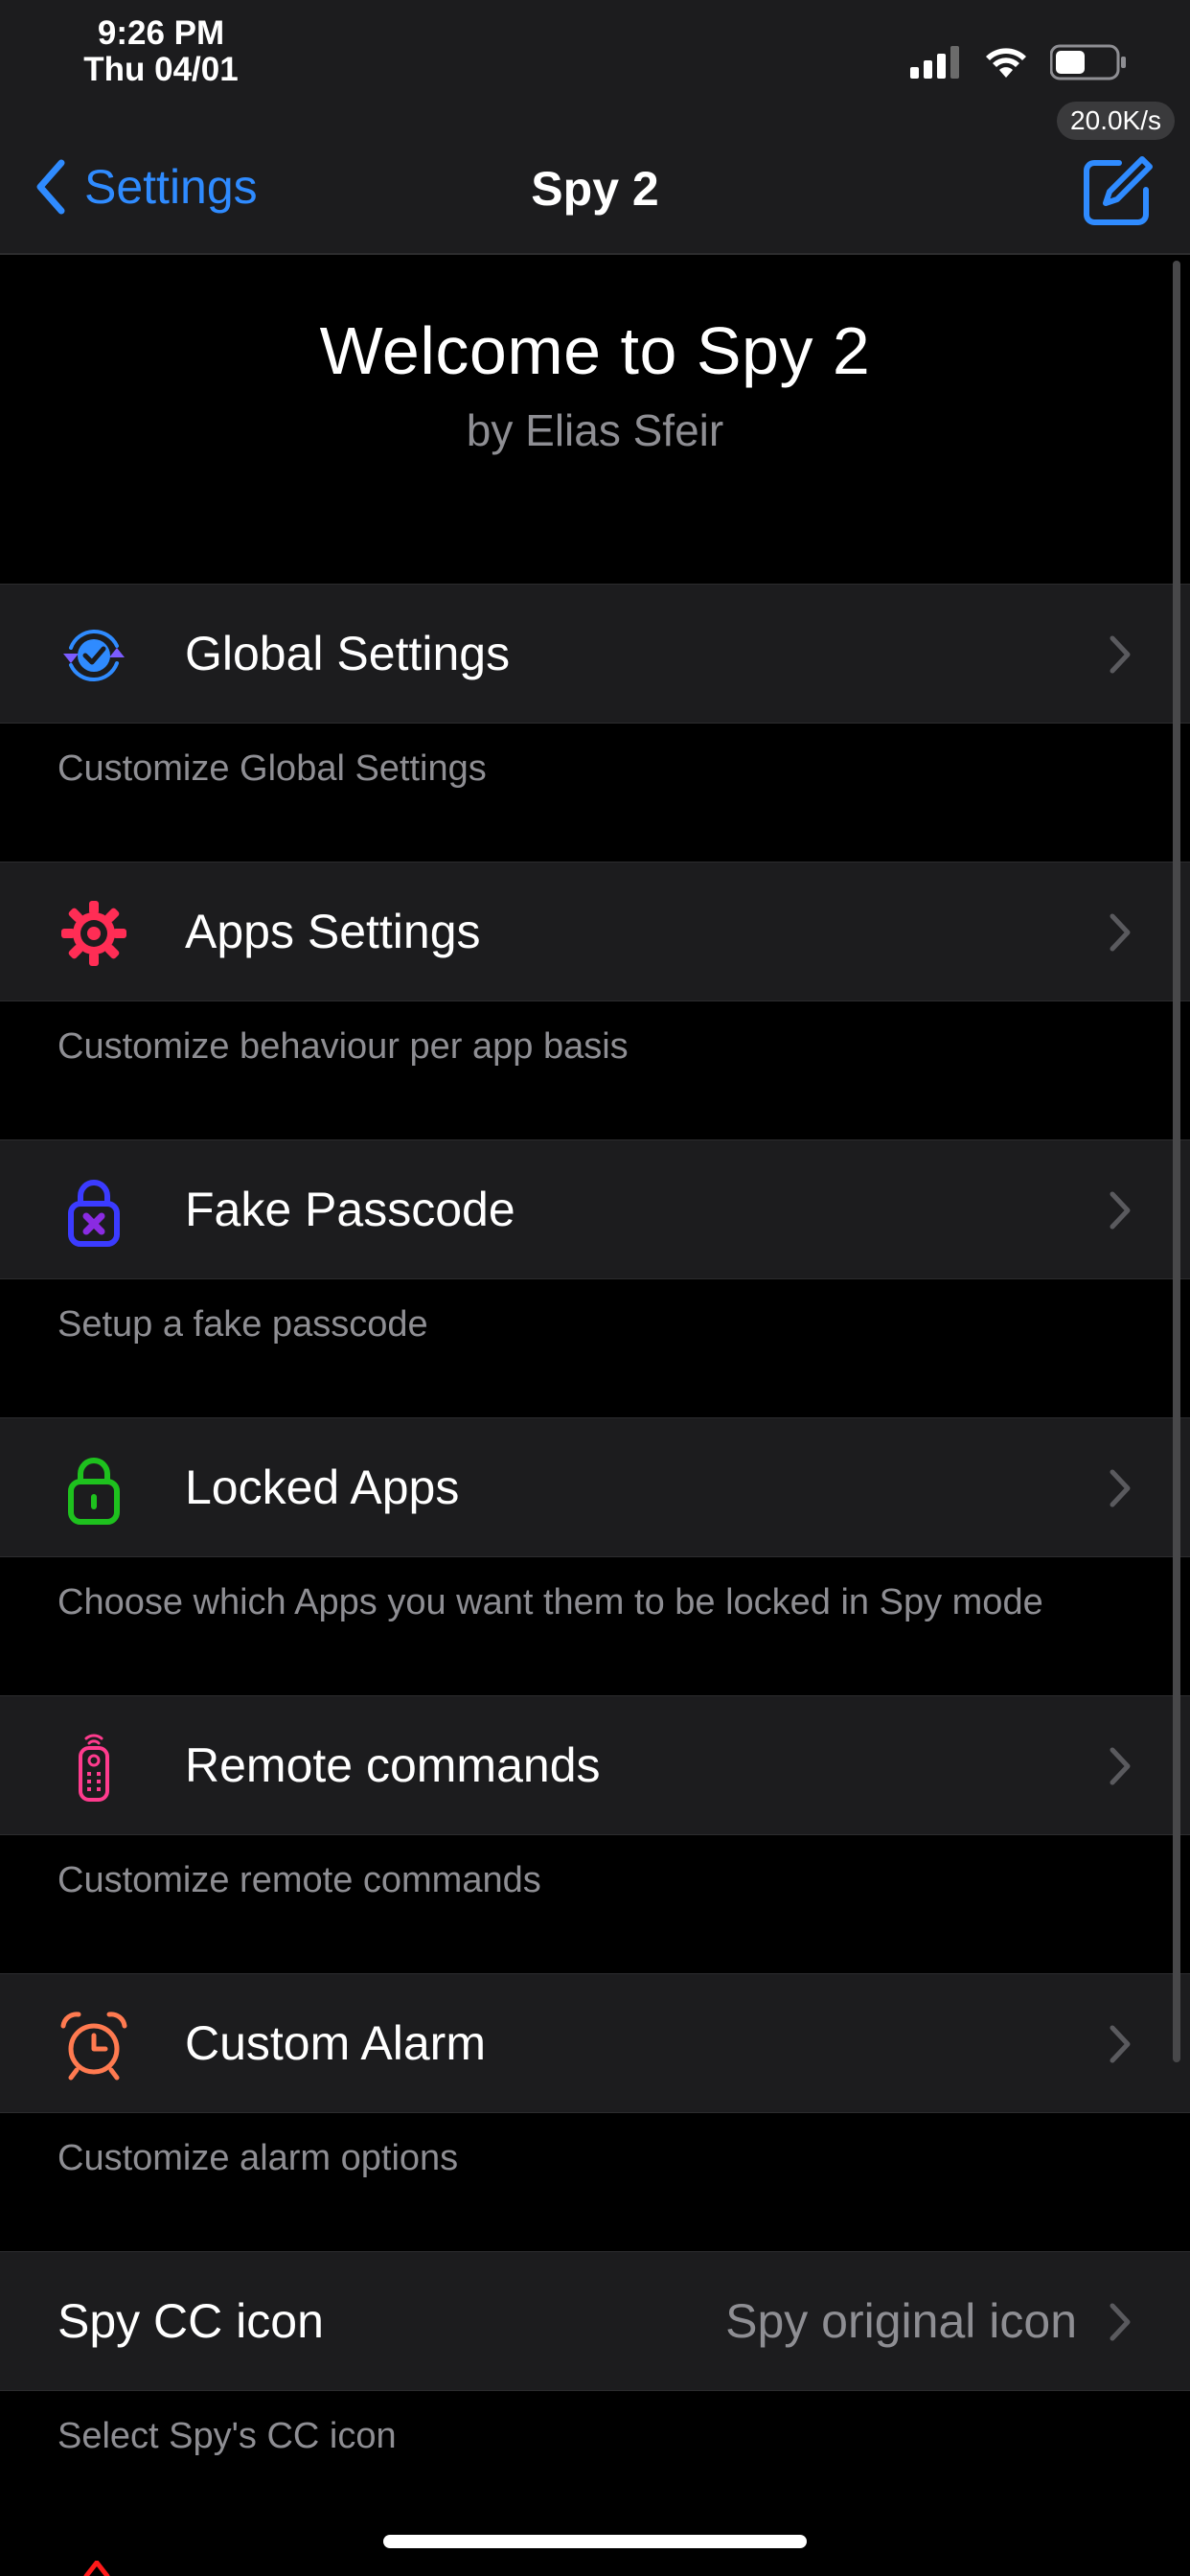 The width and height of the screenshot is (1190, 2576). Describe the element at coordinates (350, 1209) in the screenshot. I see `cell-fake-passcode-label: Fake Passcode` at that location.